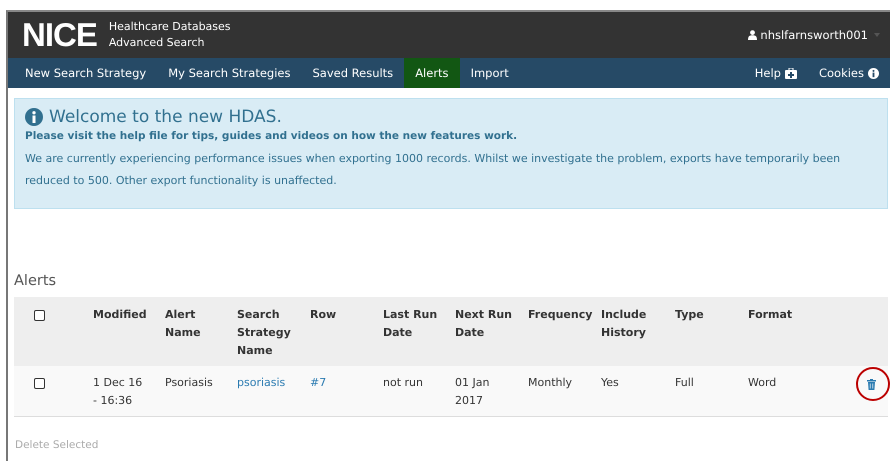 This screenshot has width=890, height=461. What do you see at coordinates (753, 35) in the screenshot?
I see `user-icon` at bounding box center [753, 35].